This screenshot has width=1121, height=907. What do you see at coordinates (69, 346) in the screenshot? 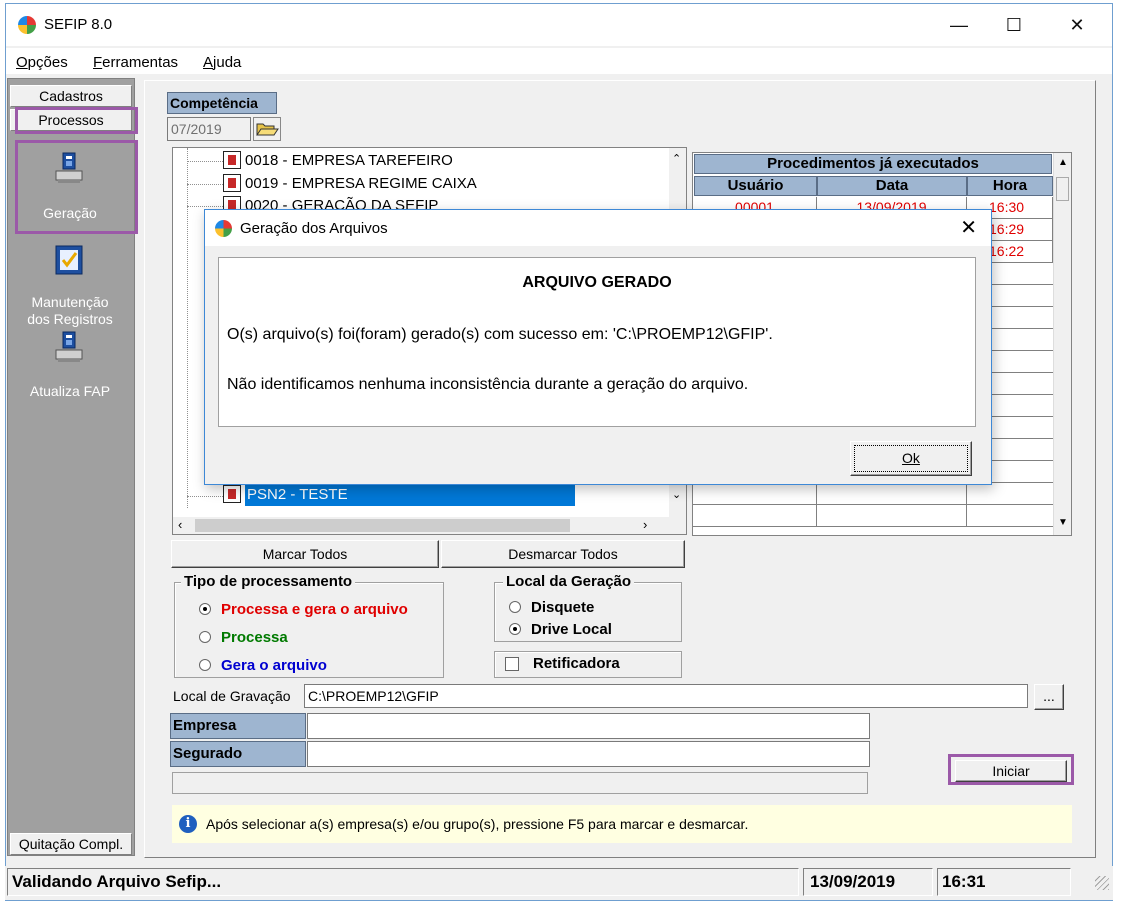
I see `computer-disk-icon` at bounding box center [69, 346].